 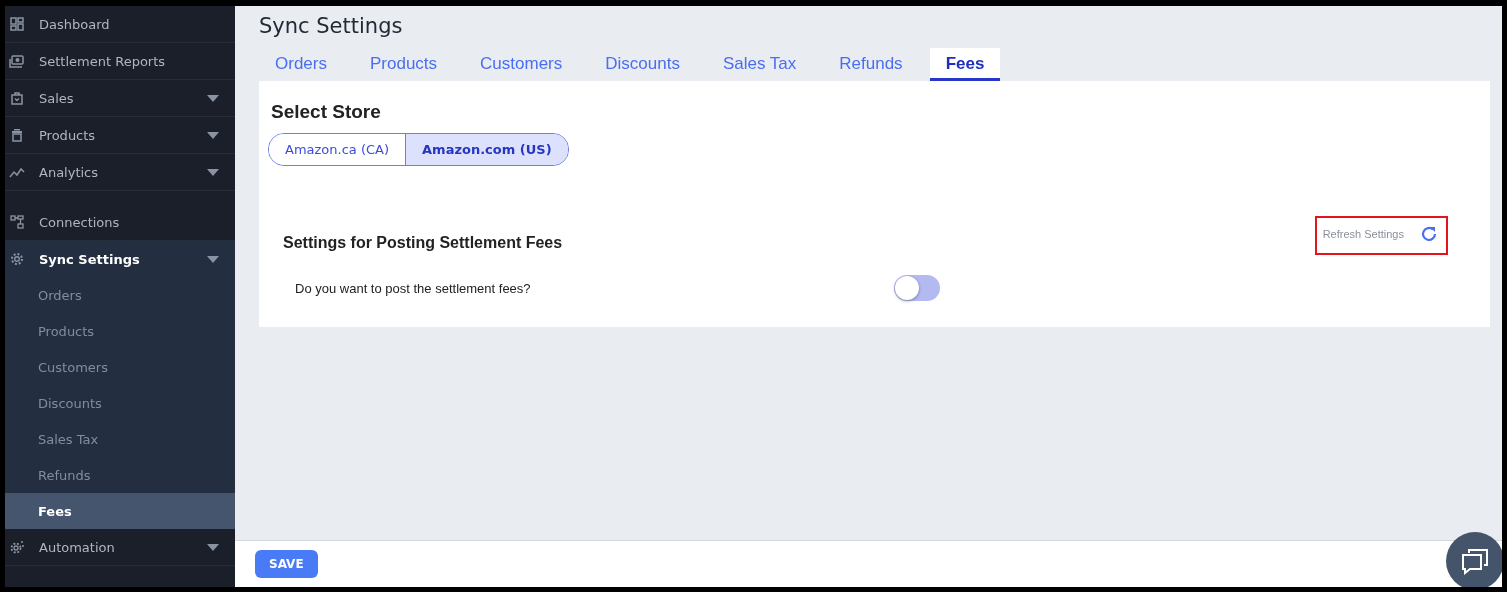 I want to click on chat-button, so click(x=1474, y=559).